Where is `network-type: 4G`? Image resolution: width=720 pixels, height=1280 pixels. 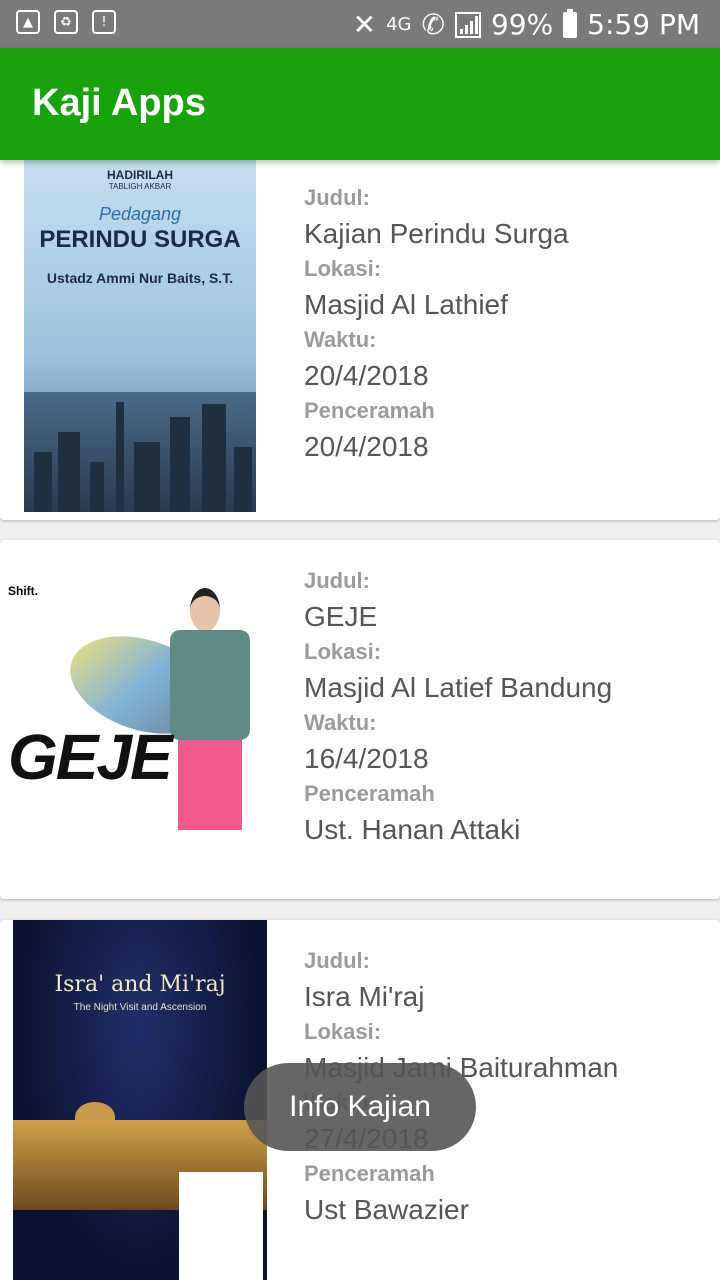 network-type: 4G is located at coordinates (399, 24).